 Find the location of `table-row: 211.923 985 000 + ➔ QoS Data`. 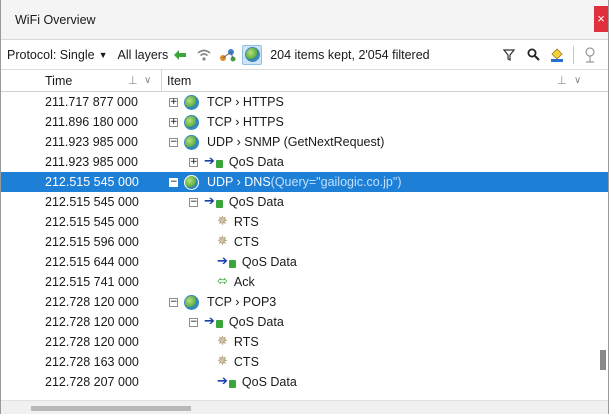

table-row: 211.923 985 000 + ➔ QoS Data is located at coordinates (304, 162).